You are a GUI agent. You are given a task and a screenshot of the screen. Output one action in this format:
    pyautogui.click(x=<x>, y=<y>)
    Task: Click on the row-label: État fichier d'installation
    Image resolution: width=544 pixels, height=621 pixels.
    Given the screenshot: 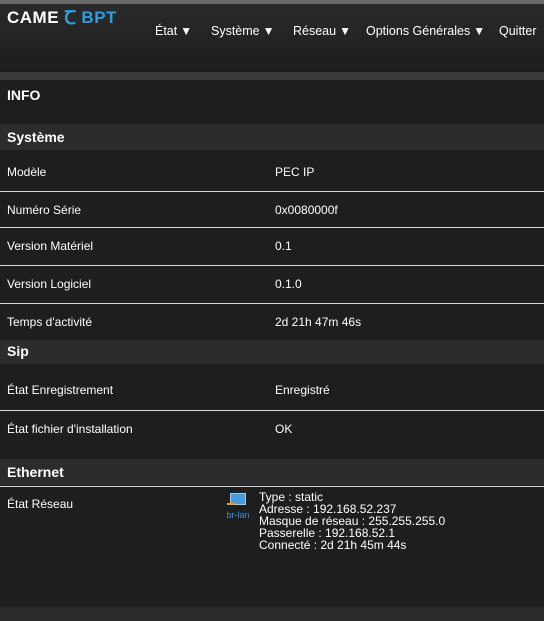 What is the action you would take?
    pyautogui.click(x=70, y=429)
    